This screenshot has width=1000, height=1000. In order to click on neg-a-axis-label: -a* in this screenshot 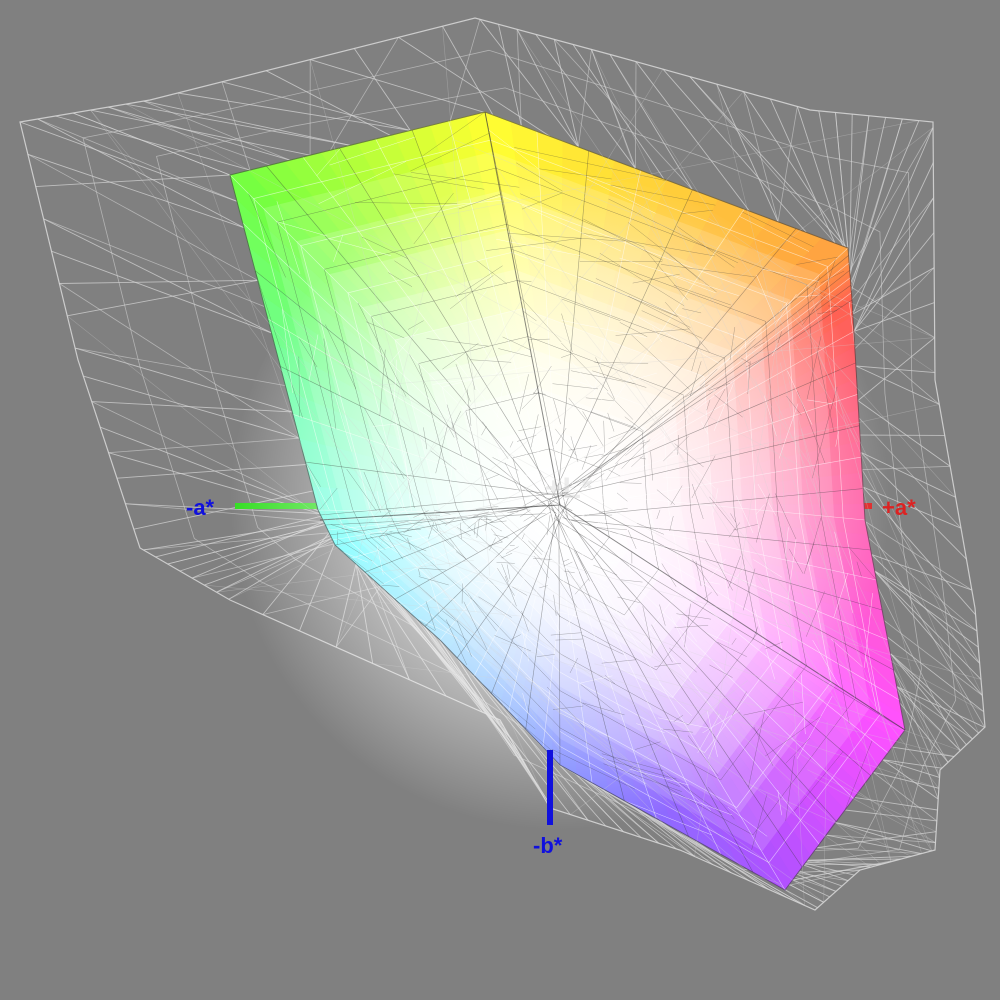, I will do `click(200, 507)`.